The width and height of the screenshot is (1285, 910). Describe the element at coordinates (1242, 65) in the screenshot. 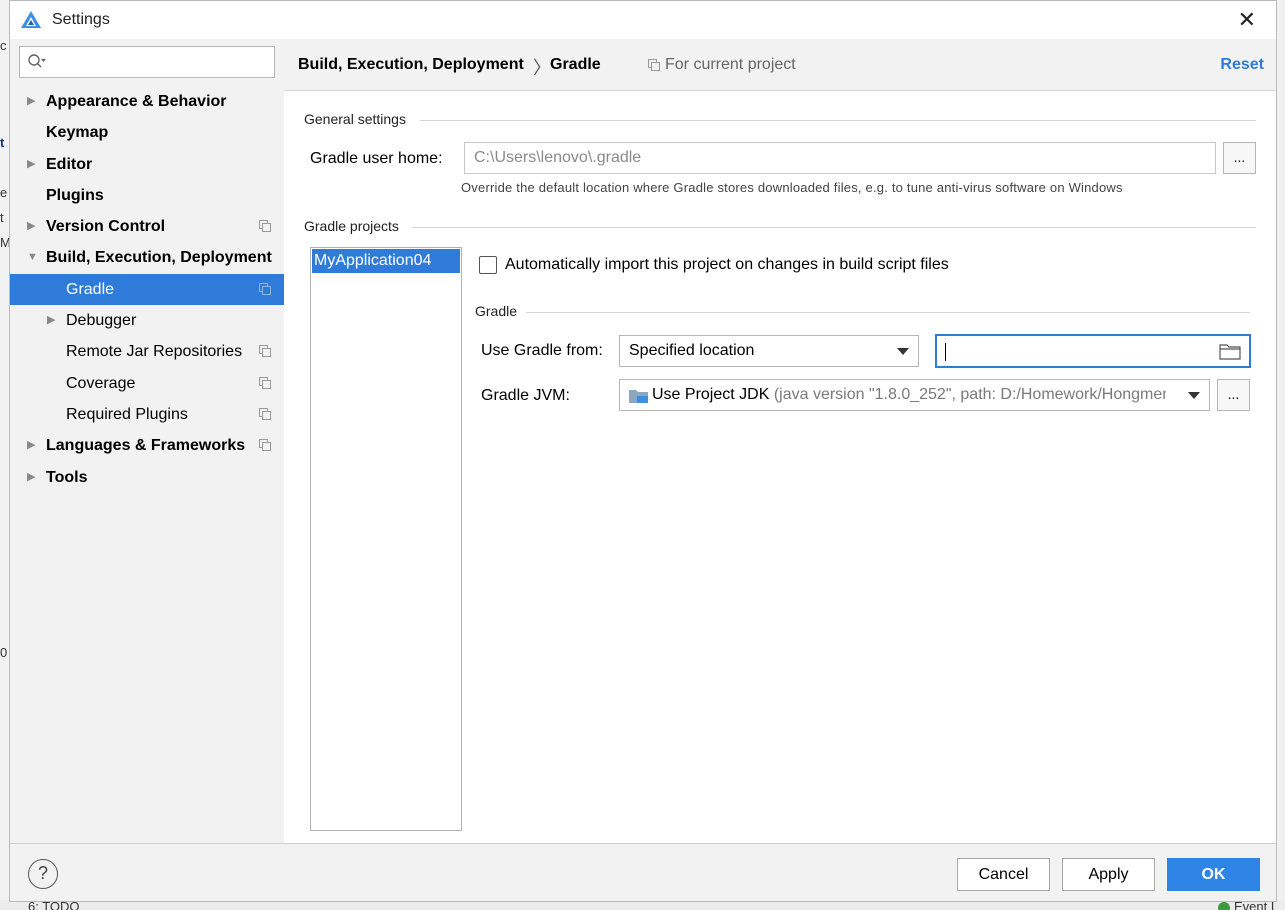

I see `reset-link: Reset` at that location.